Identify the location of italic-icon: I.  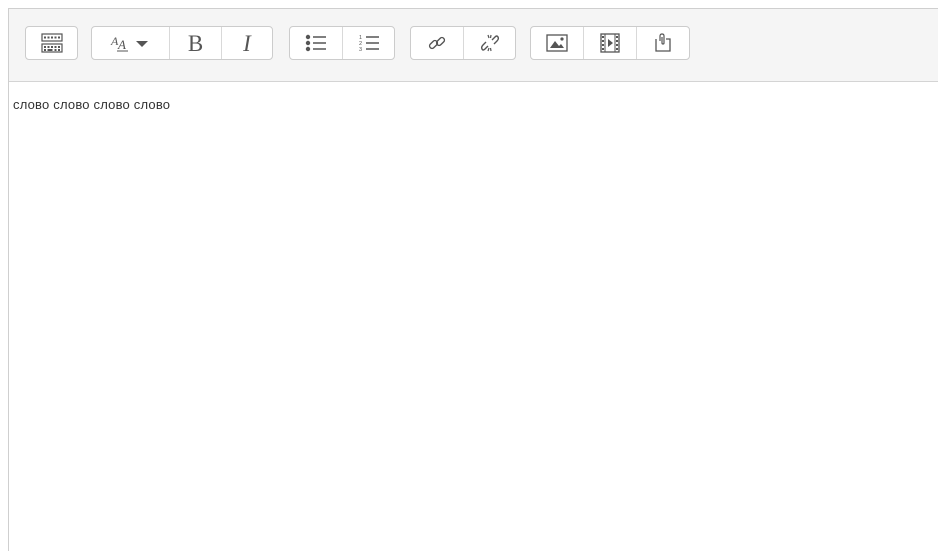
(247, 43).